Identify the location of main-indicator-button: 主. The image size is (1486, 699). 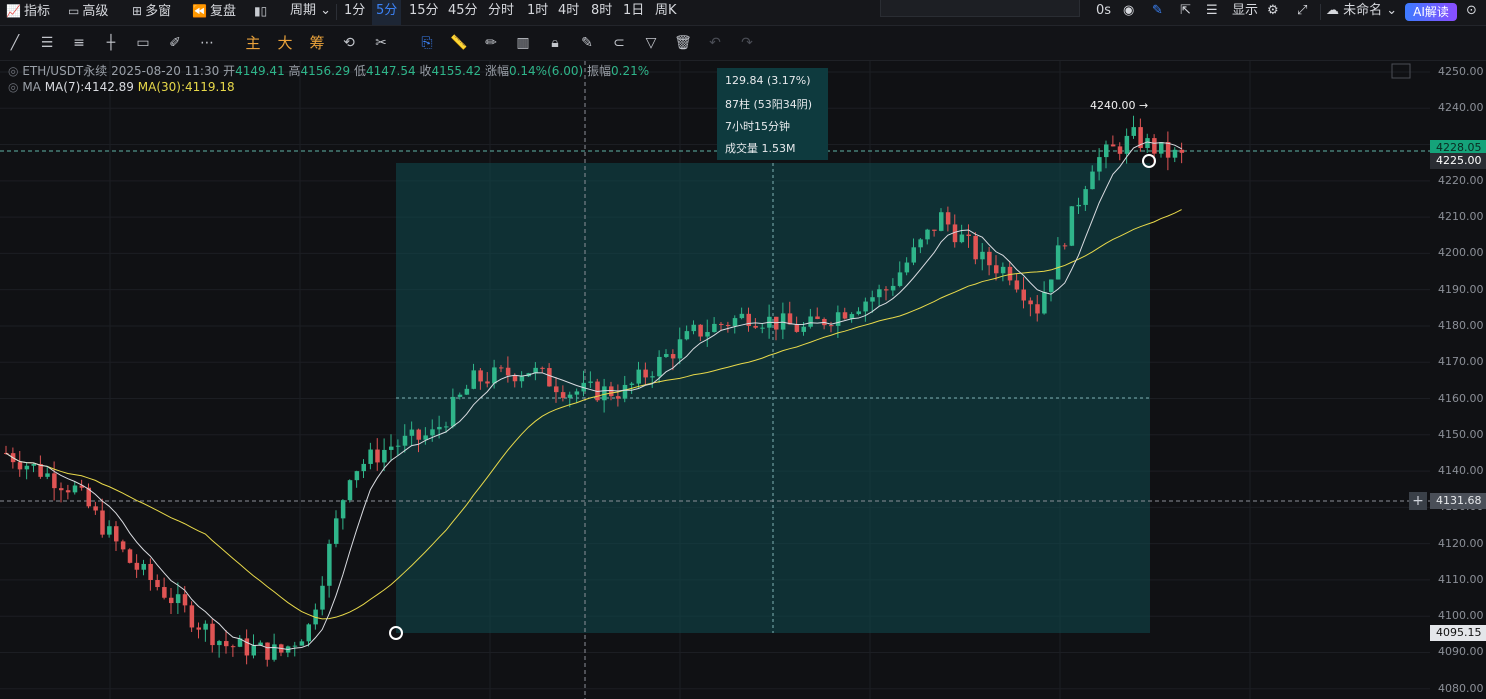
(253, 43).